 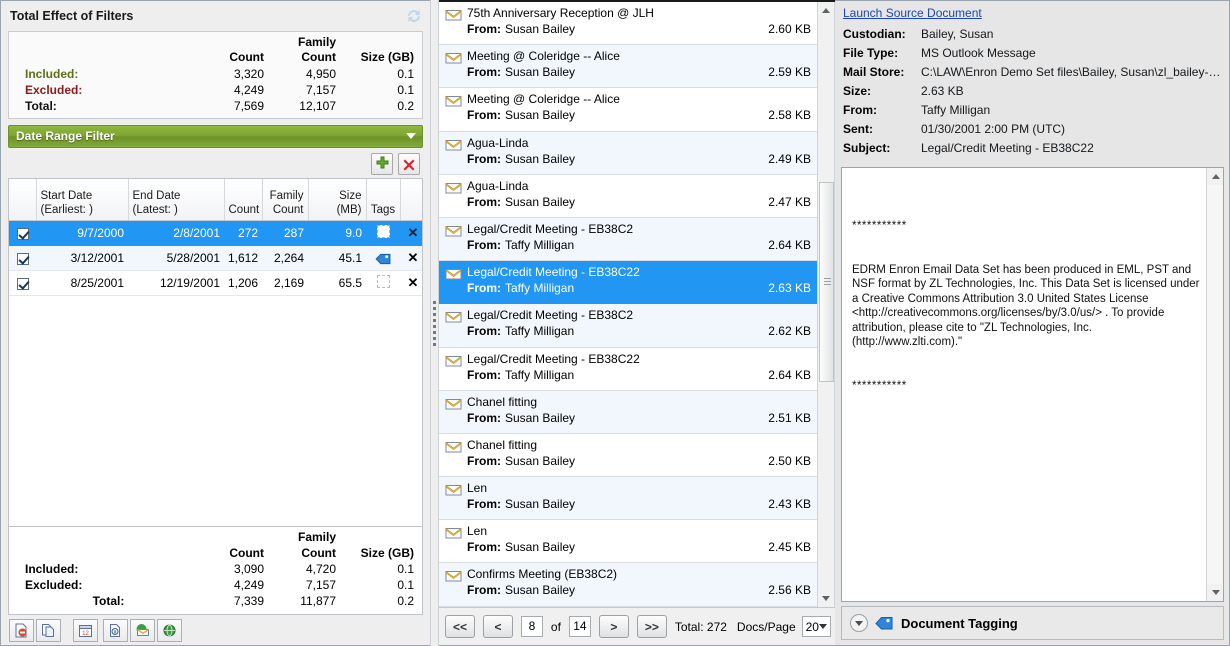 What do you see at coordinates (531, 626) in the screenshot?
I see `page-number-input: 8` at bounding box center [531, 626].